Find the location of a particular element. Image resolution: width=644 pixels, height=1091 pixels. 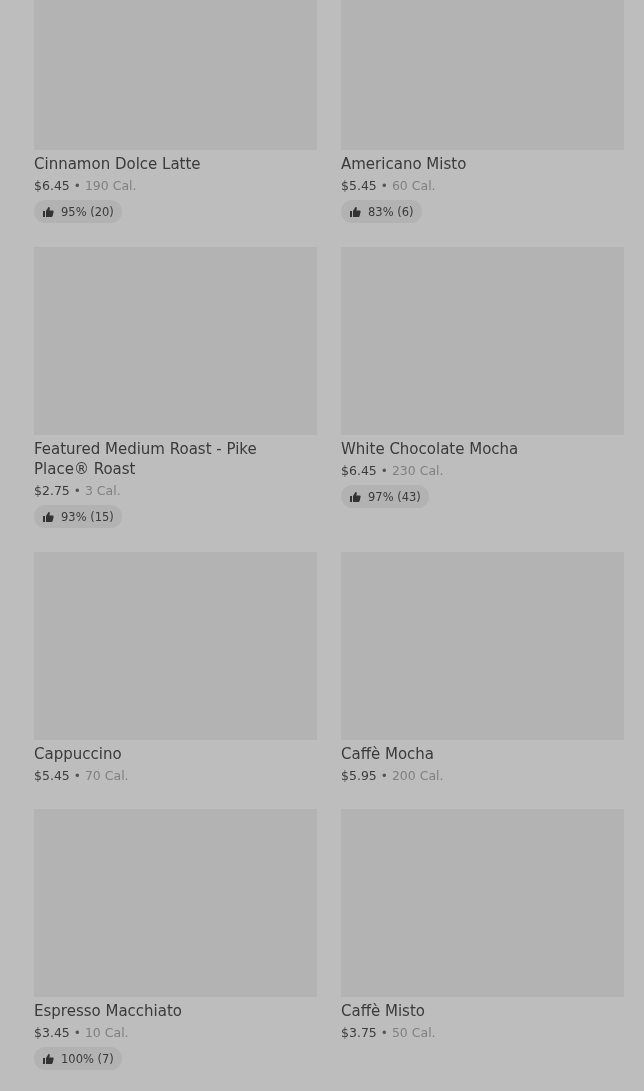

product-name: Espresso Macchiato is located at coordinates (108, 1011).